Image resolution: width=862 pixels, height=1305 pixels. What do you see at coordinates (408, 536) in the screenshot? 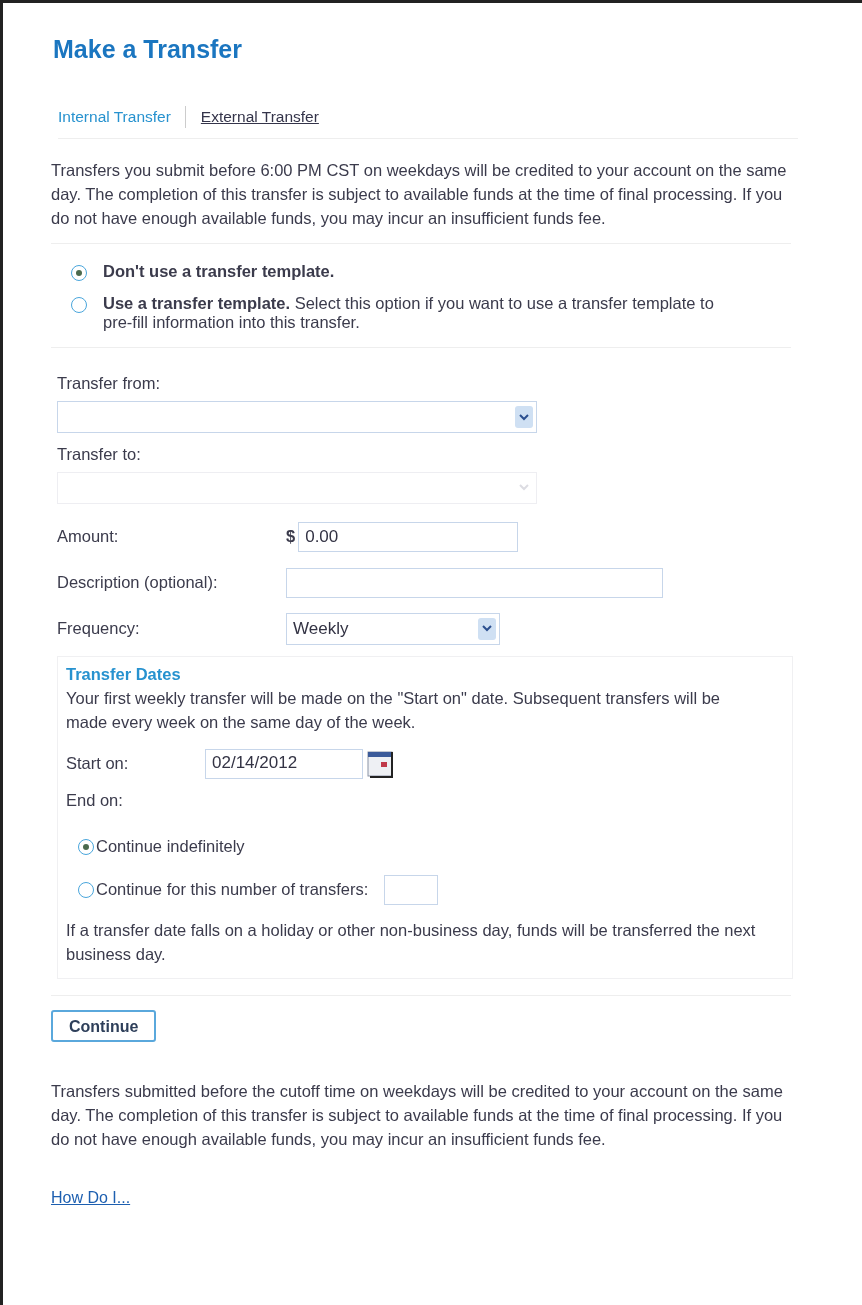
I see `amount-field: 0.00` at bounding box center [408, 536].